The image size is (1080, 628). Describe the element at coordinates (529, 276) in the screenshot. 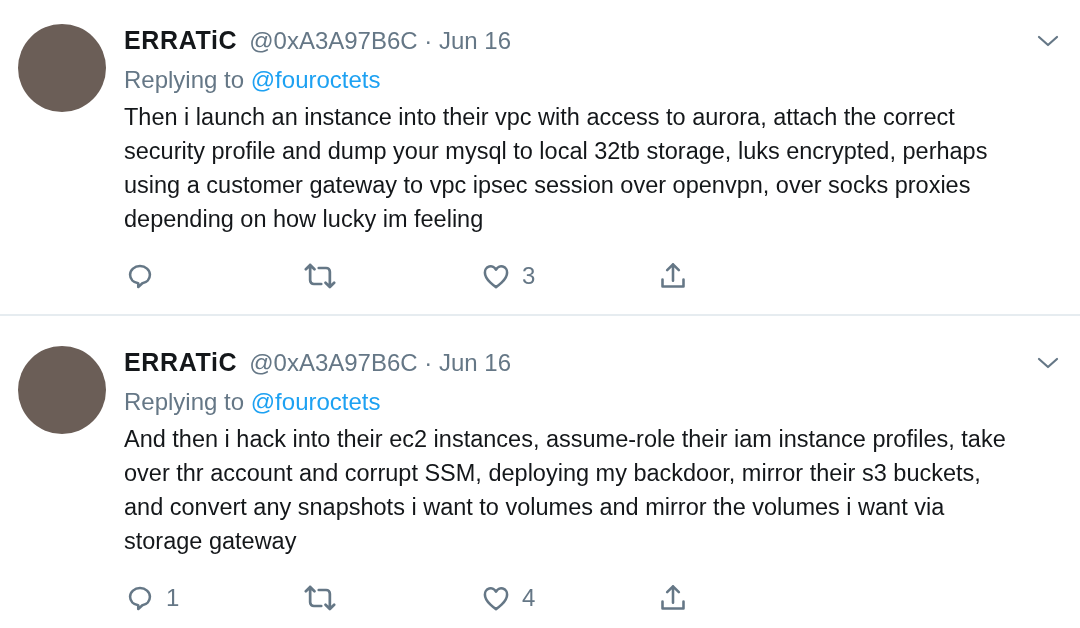

I see `like-count: 3` at that location.